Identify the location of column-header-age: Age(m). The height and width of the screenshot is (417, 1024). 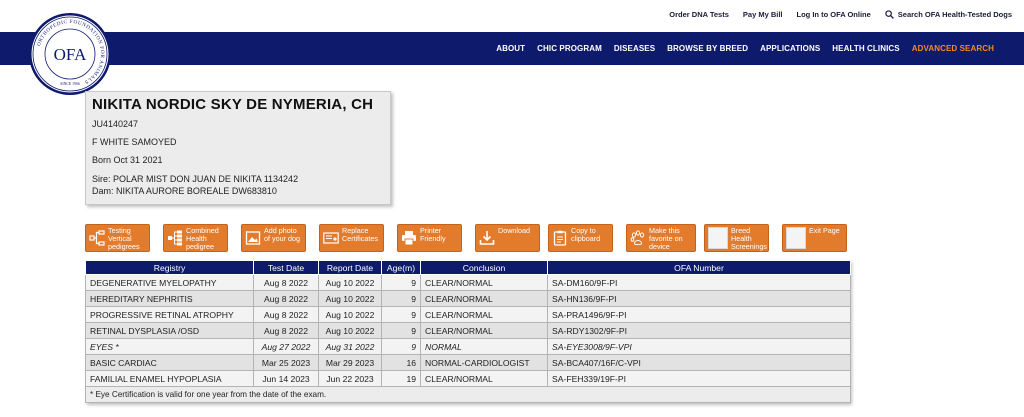
(401, 267).